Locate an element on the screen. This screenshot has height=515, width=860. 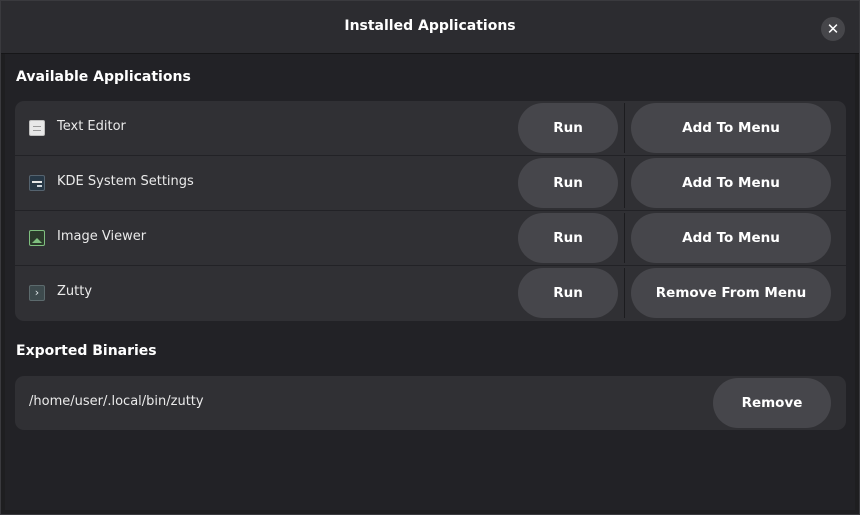
close-button: ✕ is located at coordinates (833, 29).